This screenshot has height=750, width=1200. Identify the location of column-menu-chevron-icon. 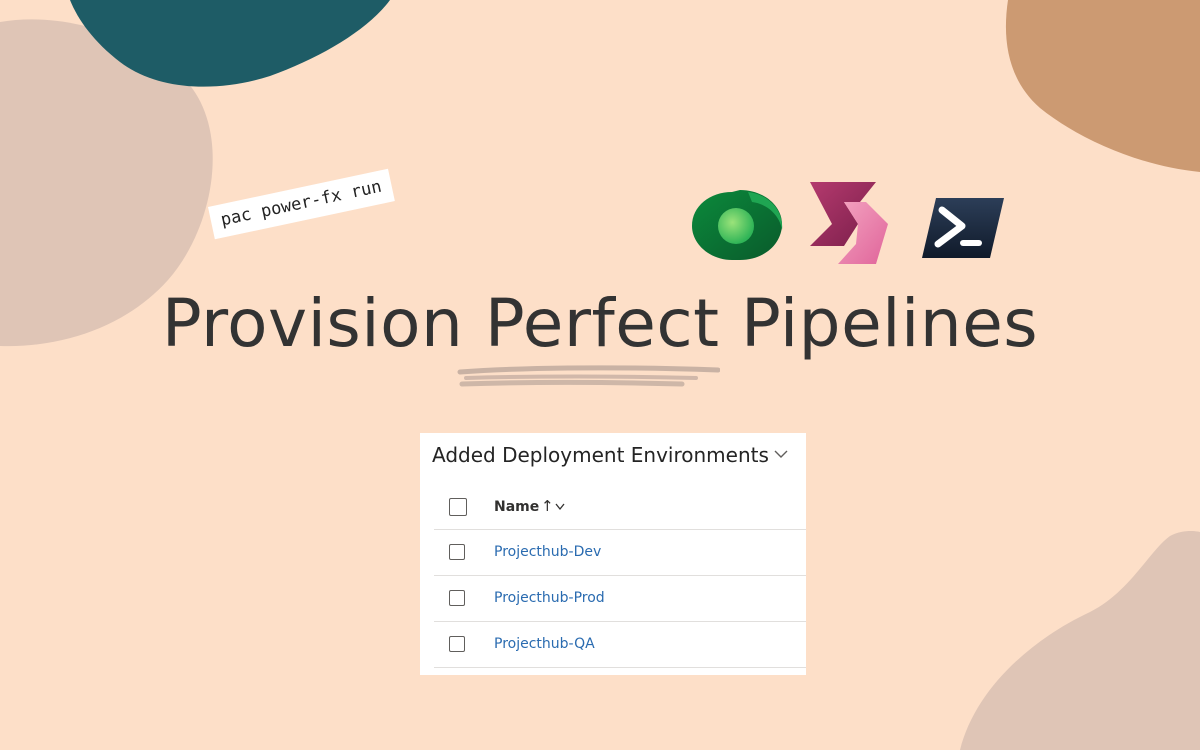
(560, 507).